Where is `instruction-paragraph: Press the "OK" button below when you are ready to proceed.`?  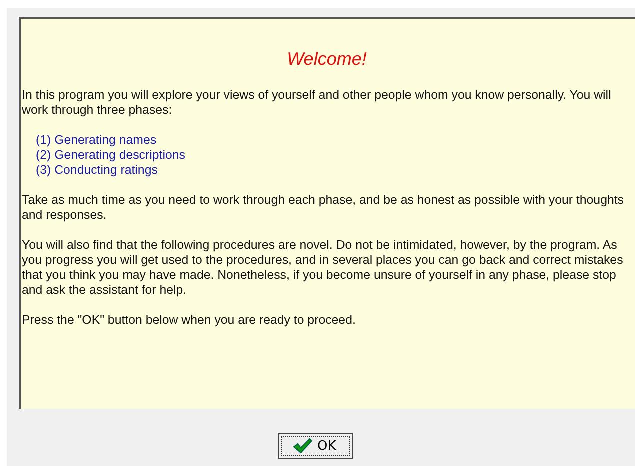 instruction-paragraph: Press the "OK" button below when you are ready to proceed. is located at coordinates (189, 320).